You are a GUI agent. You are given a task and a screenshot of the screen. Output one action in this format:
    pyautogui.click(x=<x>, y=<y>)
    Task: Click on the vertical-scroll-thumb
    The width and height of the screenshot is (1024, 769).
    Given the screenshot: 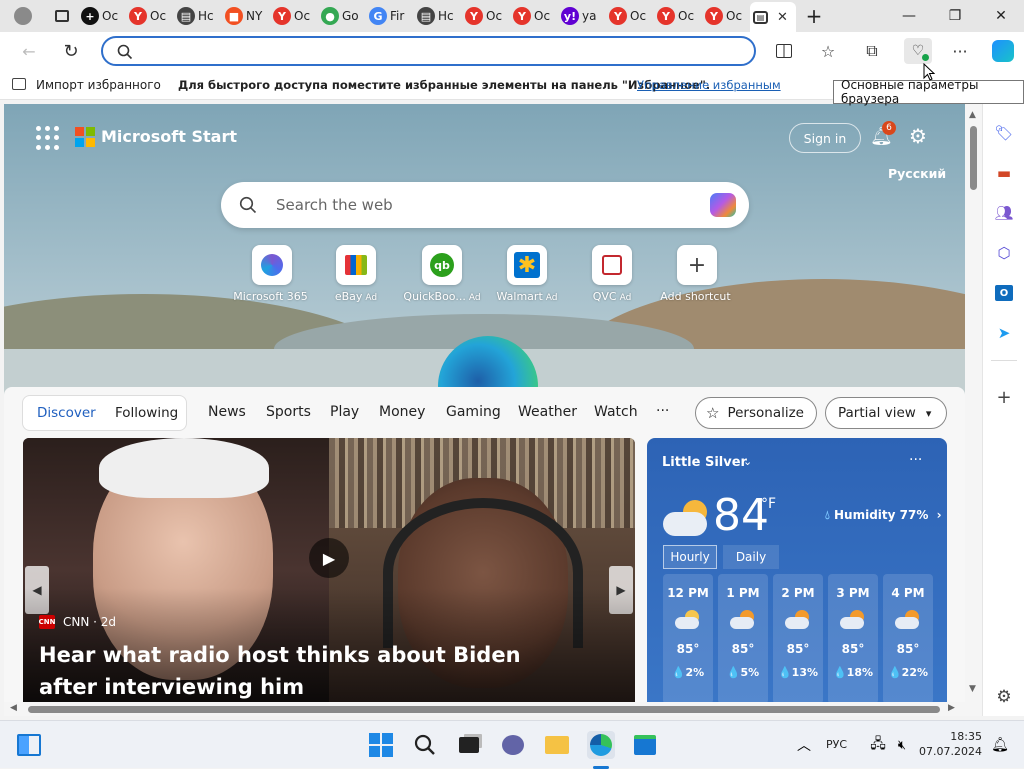 What is the action you would take?
    pyautogui.click(x=973, y=158)
    